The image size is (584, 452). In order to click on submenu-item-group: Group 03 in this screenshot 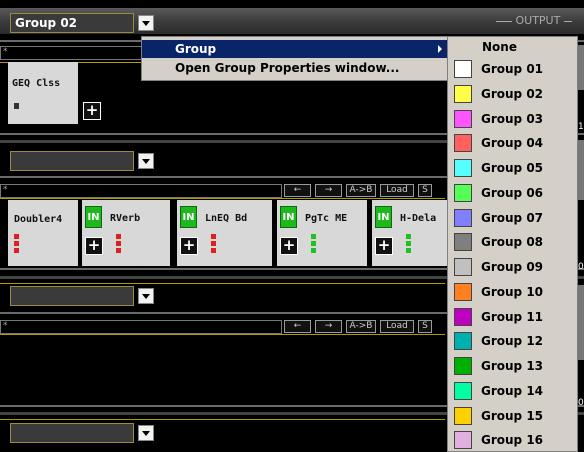, I will do `click(512, 119)`.